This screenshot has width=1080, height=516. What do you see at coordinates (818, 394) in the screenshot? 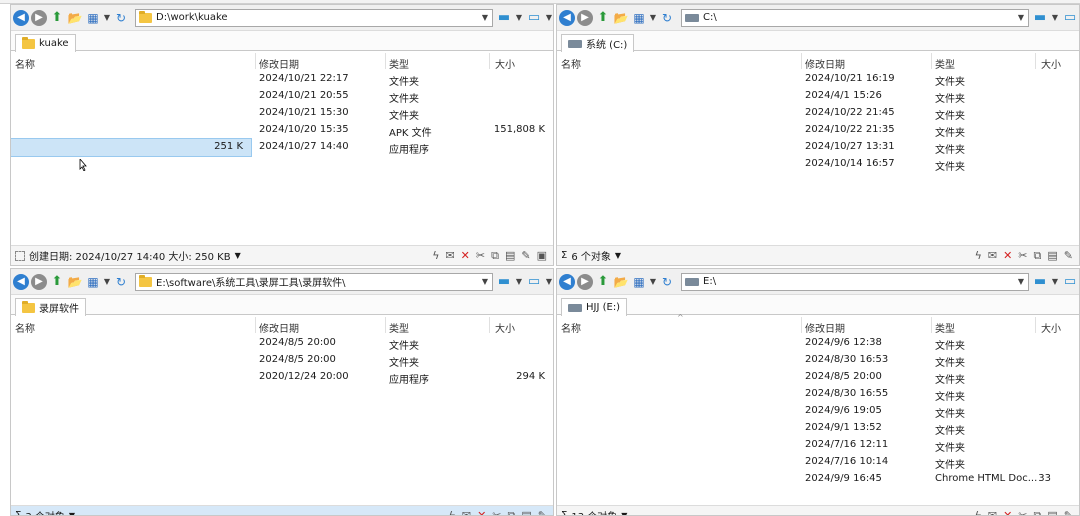
I see `folder-row: study2024/8/30 16:55文件夹` at bounding box center [818, 394].